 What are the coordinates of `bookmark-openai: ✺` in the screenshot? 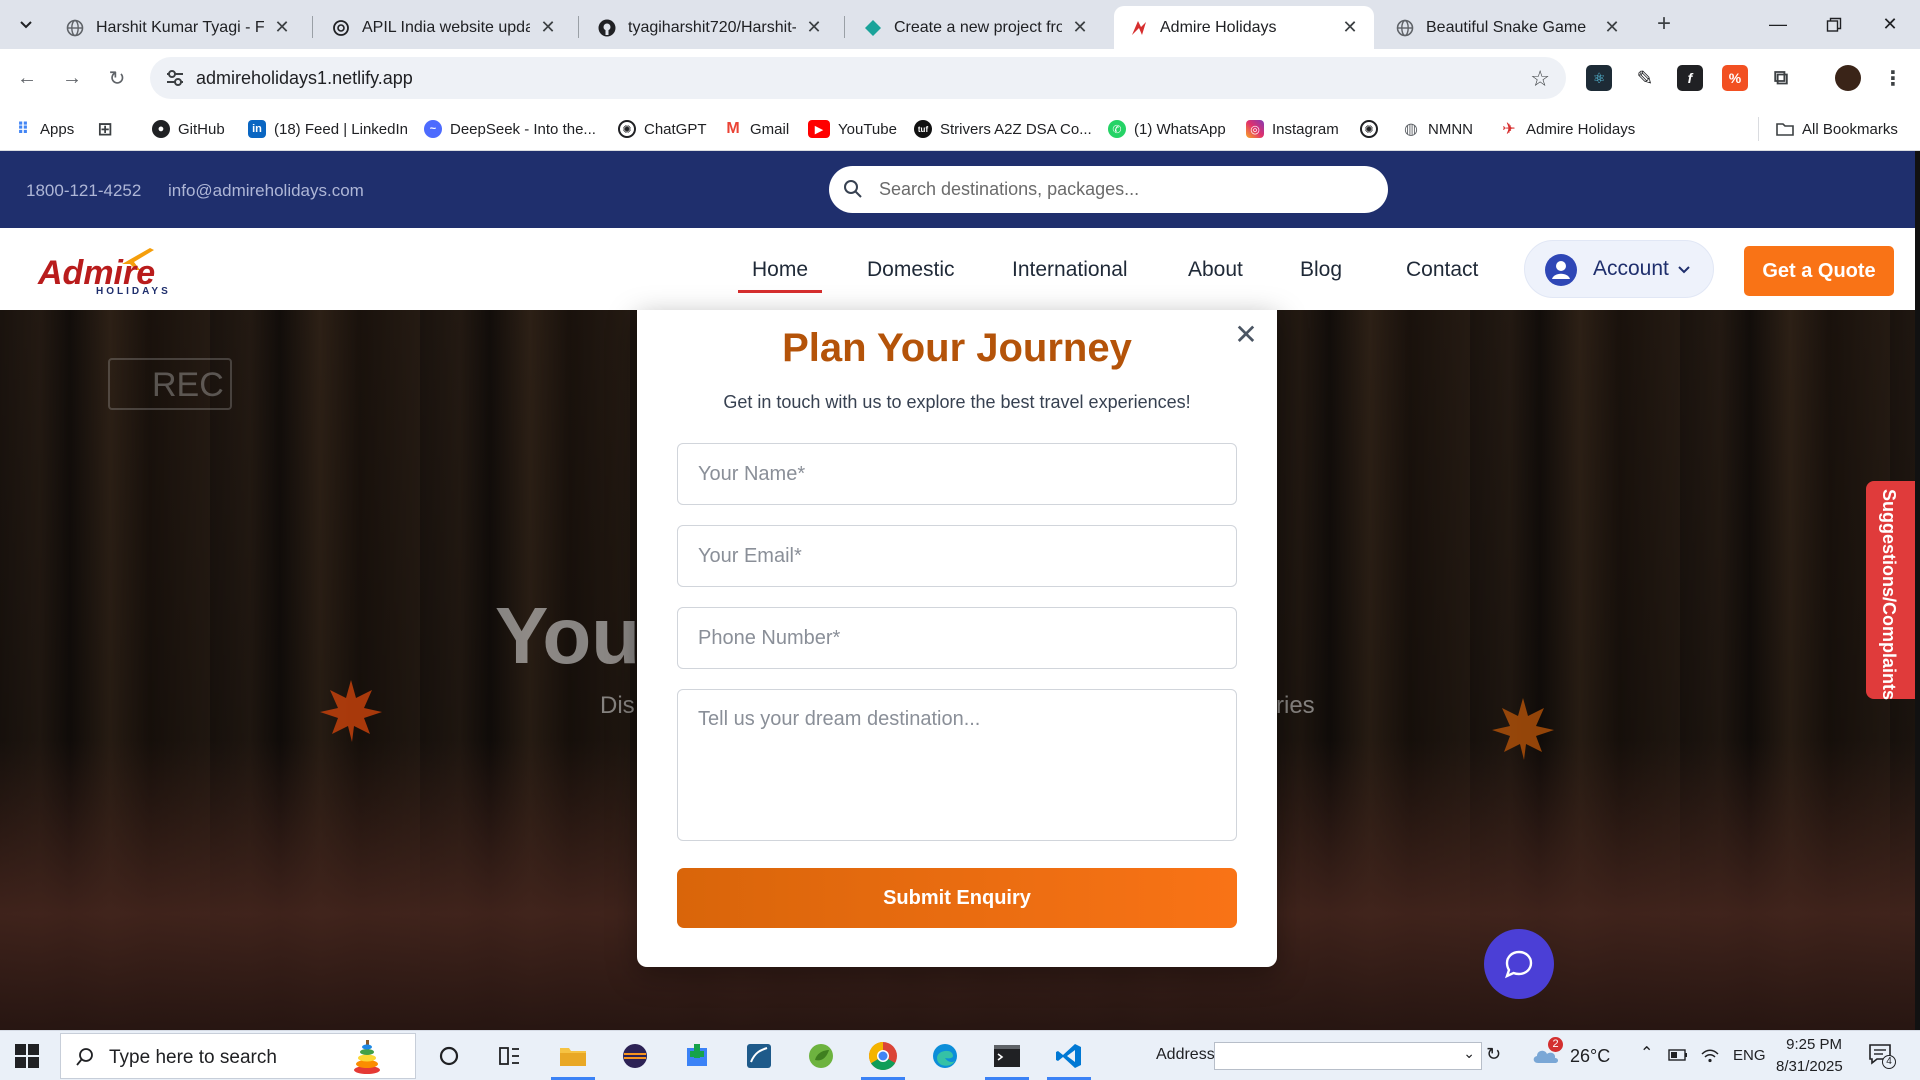 It's located at (1373, 129).